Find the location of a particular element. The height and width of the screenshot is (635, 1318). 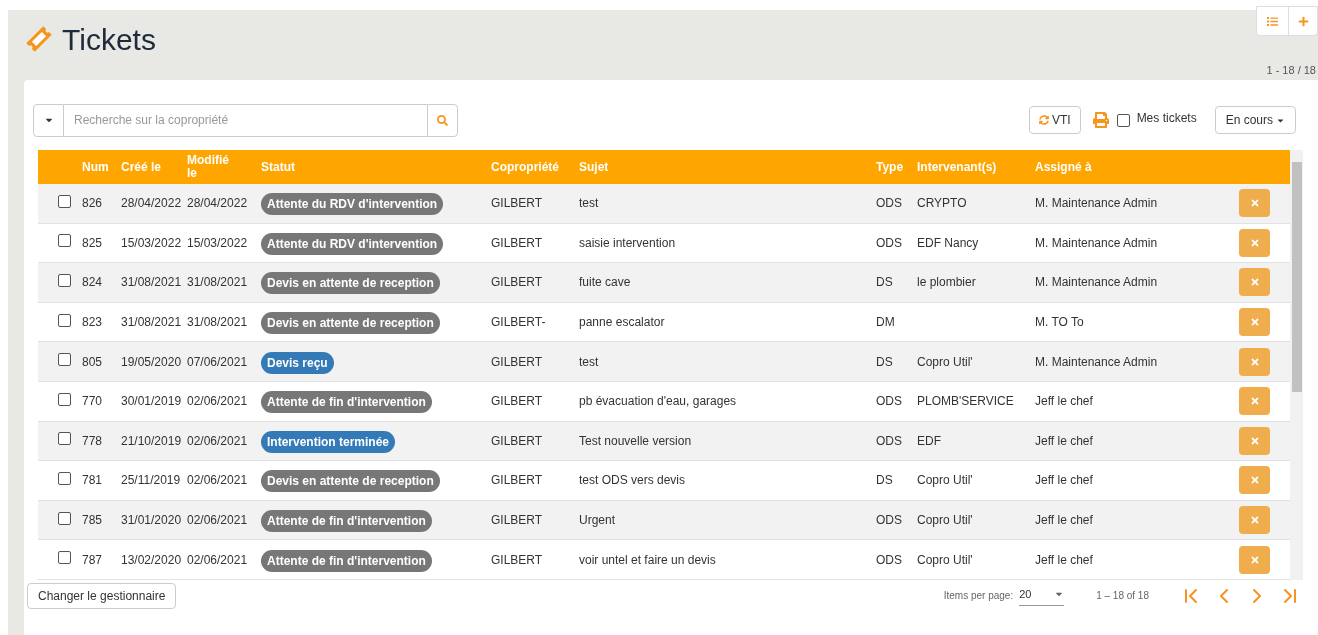

vti-button: VTI is located at coordinates (1054, 120).